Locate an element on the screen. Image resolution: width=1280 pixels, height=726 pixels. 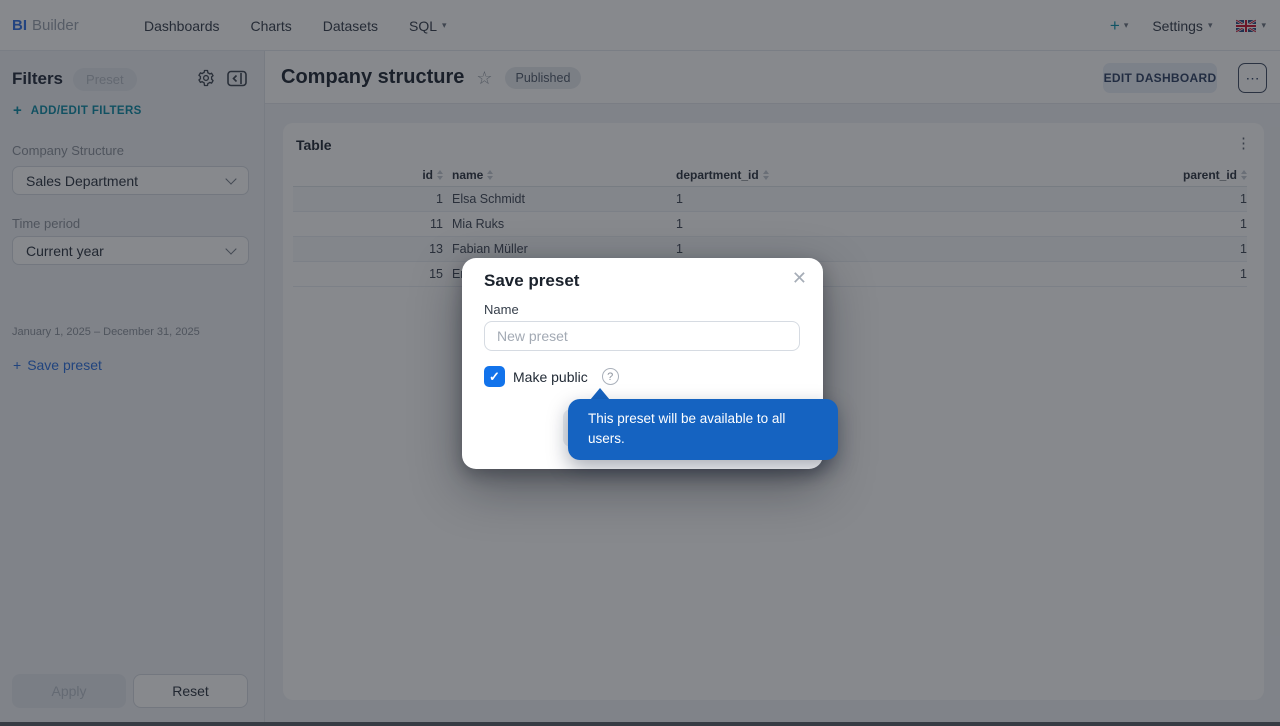
close-icon: ✕ is located at coordinates (799, 278).